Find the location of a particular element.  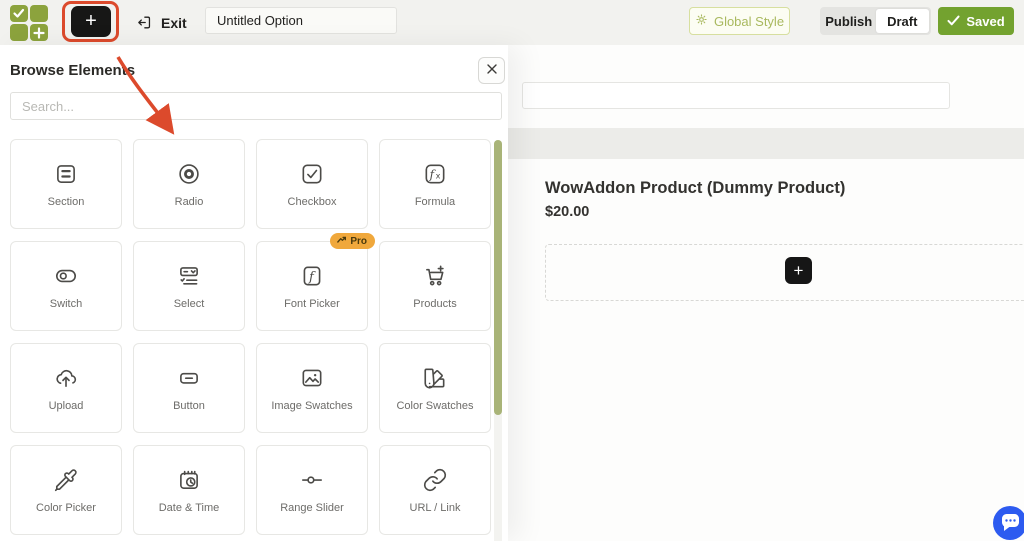

product-price: $20.00 is located at coordinates (567, 212).